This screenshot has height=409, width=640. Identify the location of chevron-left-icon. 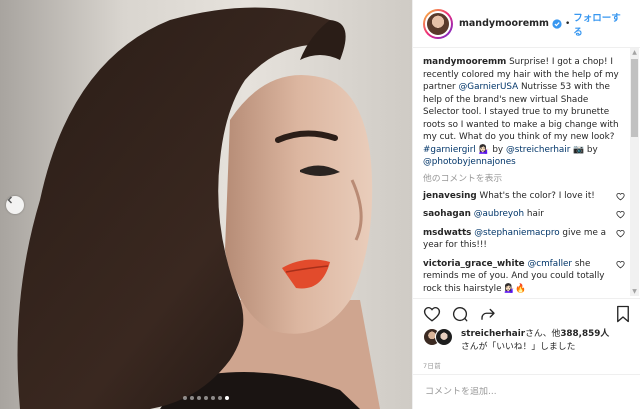
(9, 200).